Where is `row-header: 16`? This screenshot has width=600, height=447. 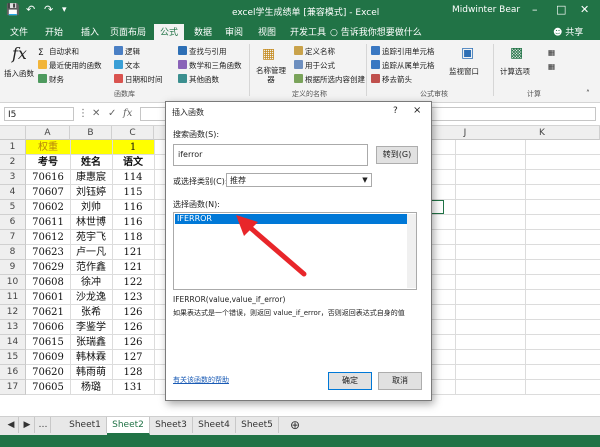
row-header: 16 is located at coordinates (13, 372).